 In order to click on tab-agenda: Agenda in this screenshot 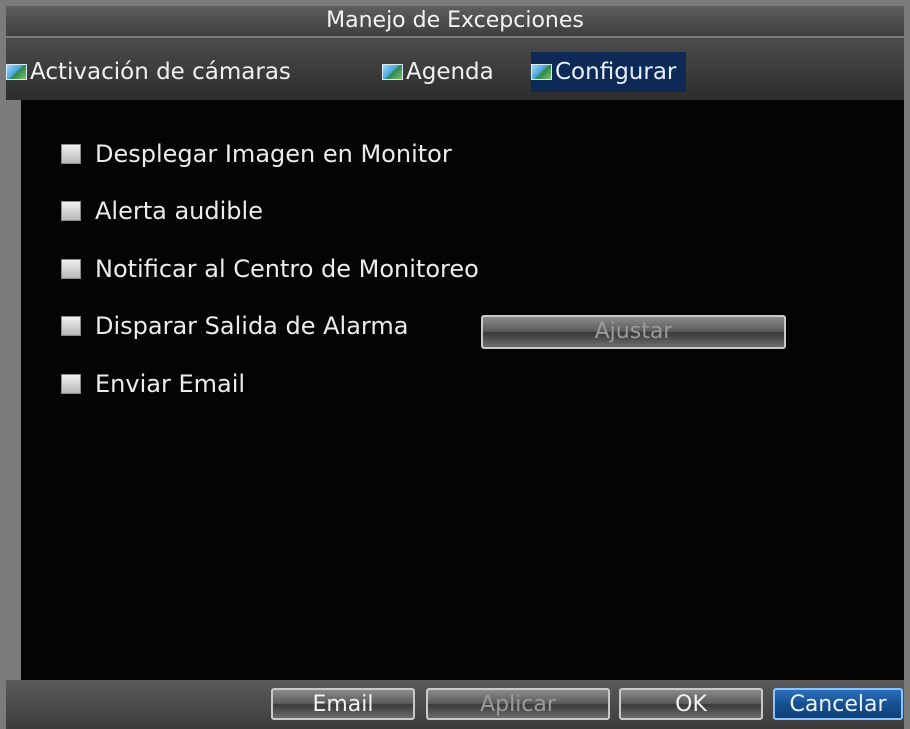, I will do `click(438, 72)`.